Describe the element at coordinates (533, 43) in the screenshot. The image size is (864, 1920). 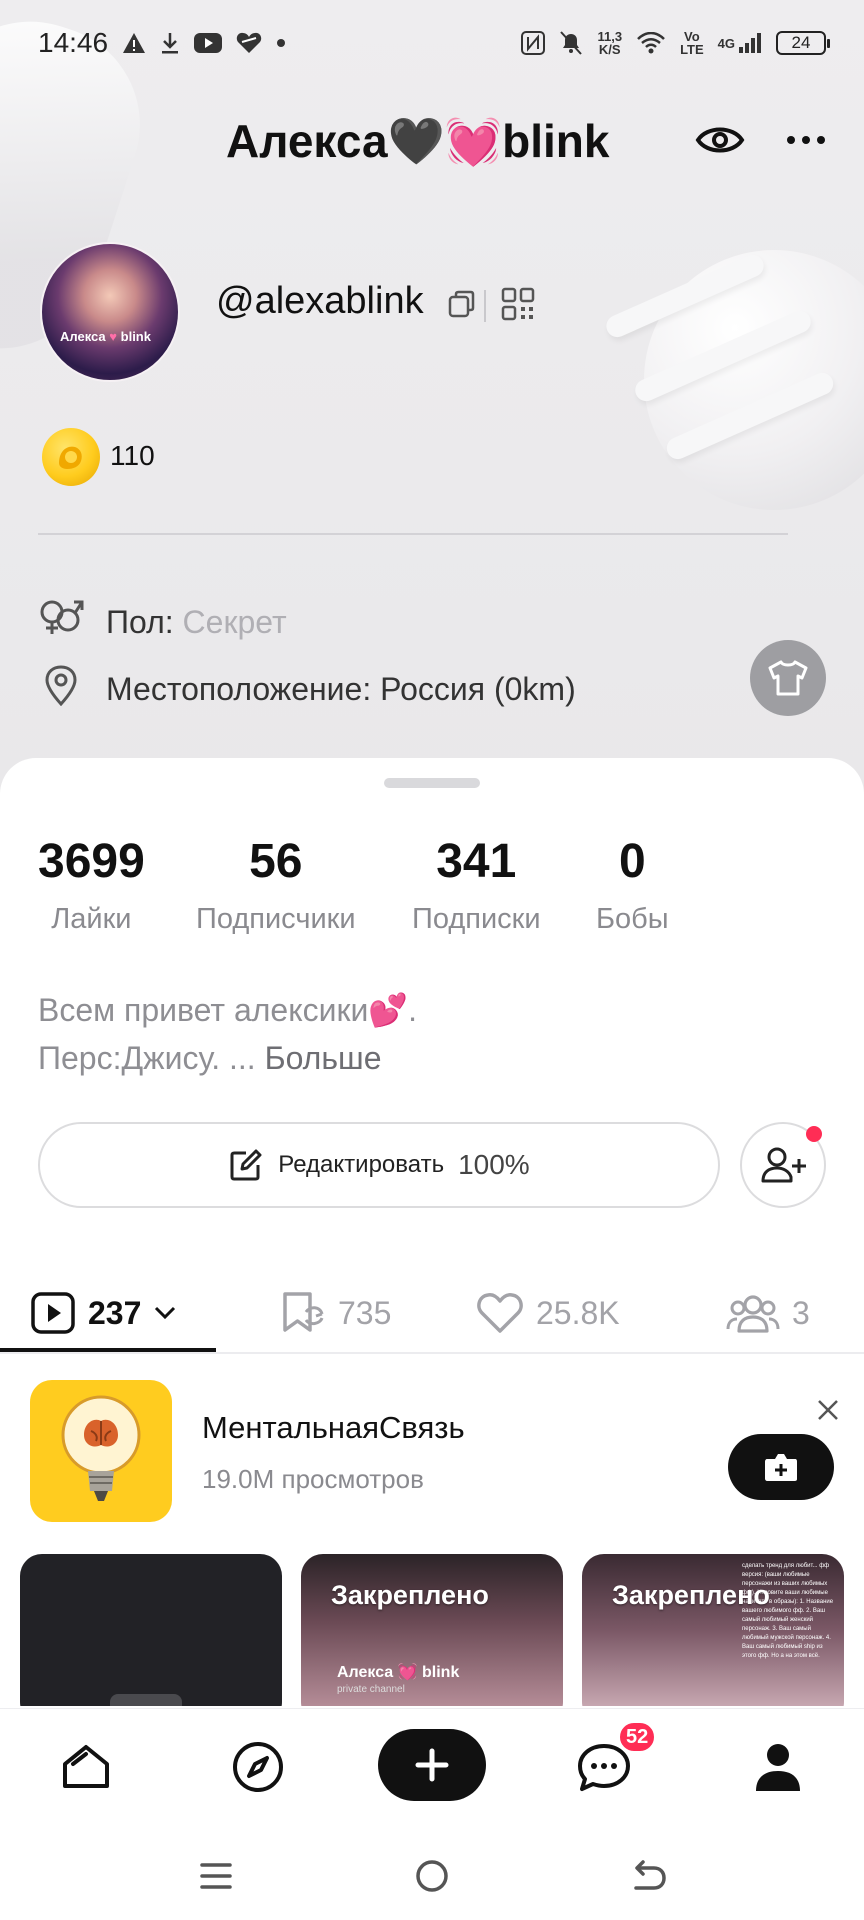
I see `nfc-icon` at that location.